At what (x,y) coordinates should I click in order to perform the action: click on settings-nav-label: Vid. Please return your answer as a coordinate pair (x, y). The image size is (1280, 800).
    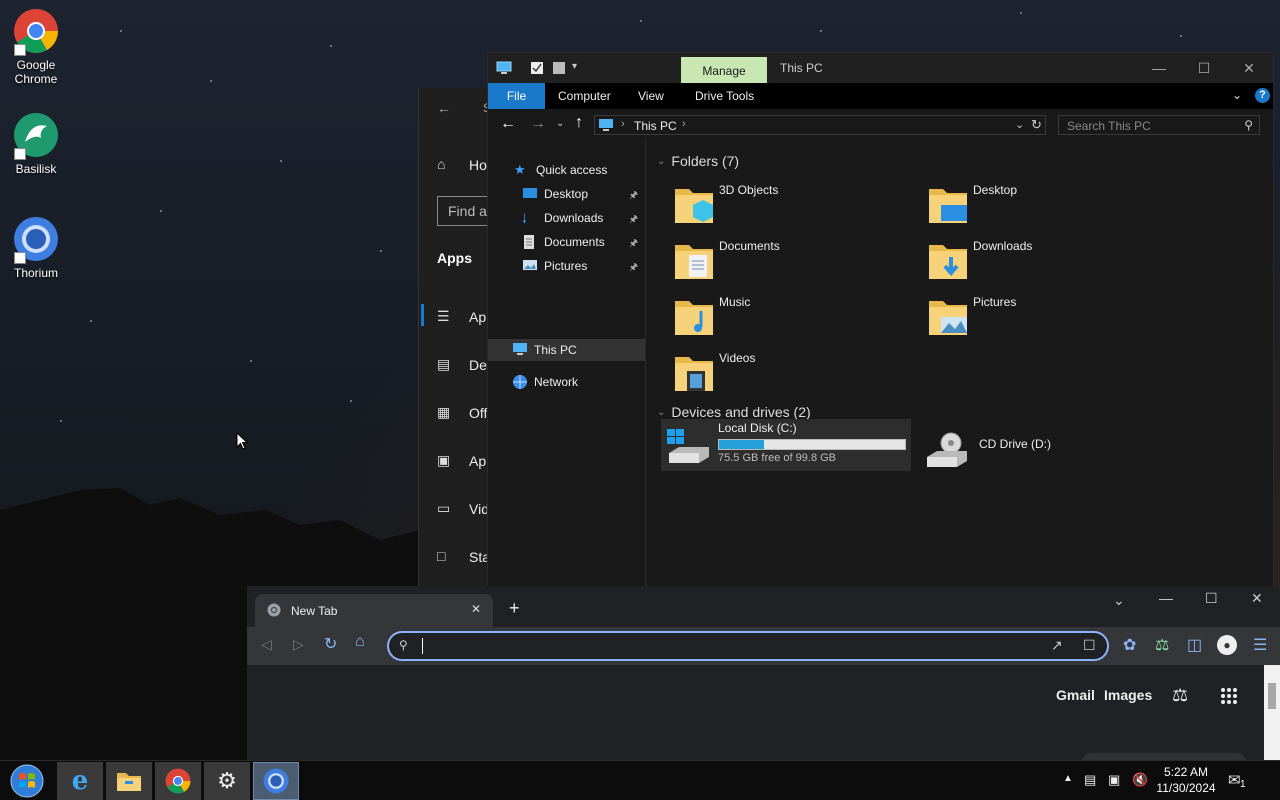
    Looking at the image, I should click on (479, 509).